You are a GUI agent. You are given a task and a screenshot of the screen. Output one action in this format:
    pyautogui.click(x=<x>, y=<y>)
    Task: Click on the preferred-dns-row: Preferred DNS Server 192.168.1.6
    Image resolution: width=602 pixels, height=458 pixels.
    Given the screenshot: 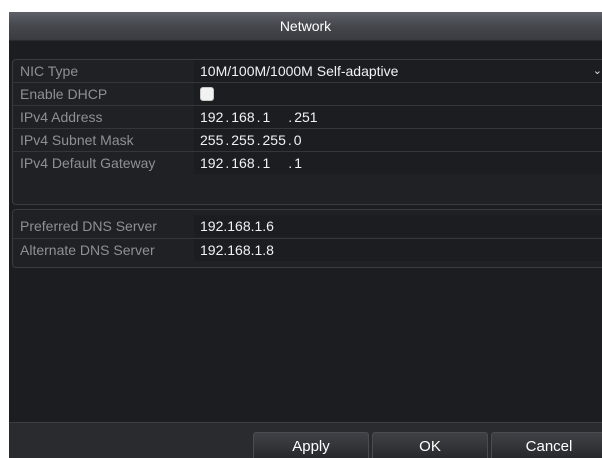 What is the action you would take?
    pyautogui.click(x=307, y=226)
    